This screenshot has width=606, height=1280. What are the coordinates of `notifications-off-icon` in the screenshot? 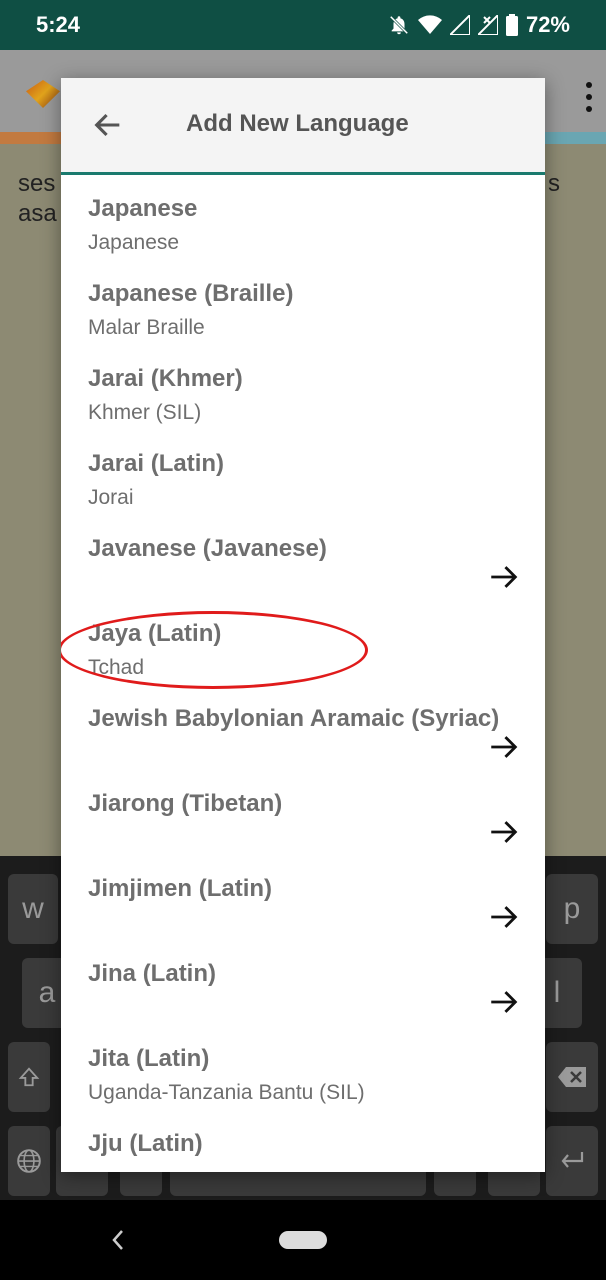 It's located at (399, 25).